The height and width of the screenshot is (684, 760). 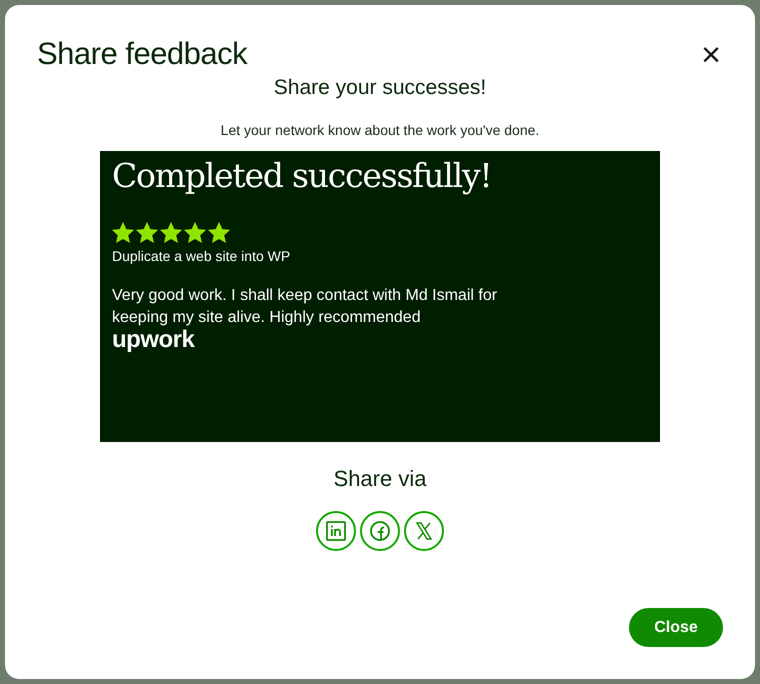 I want to click on dialog-title: Share feedback, so click(x=142, y=53).